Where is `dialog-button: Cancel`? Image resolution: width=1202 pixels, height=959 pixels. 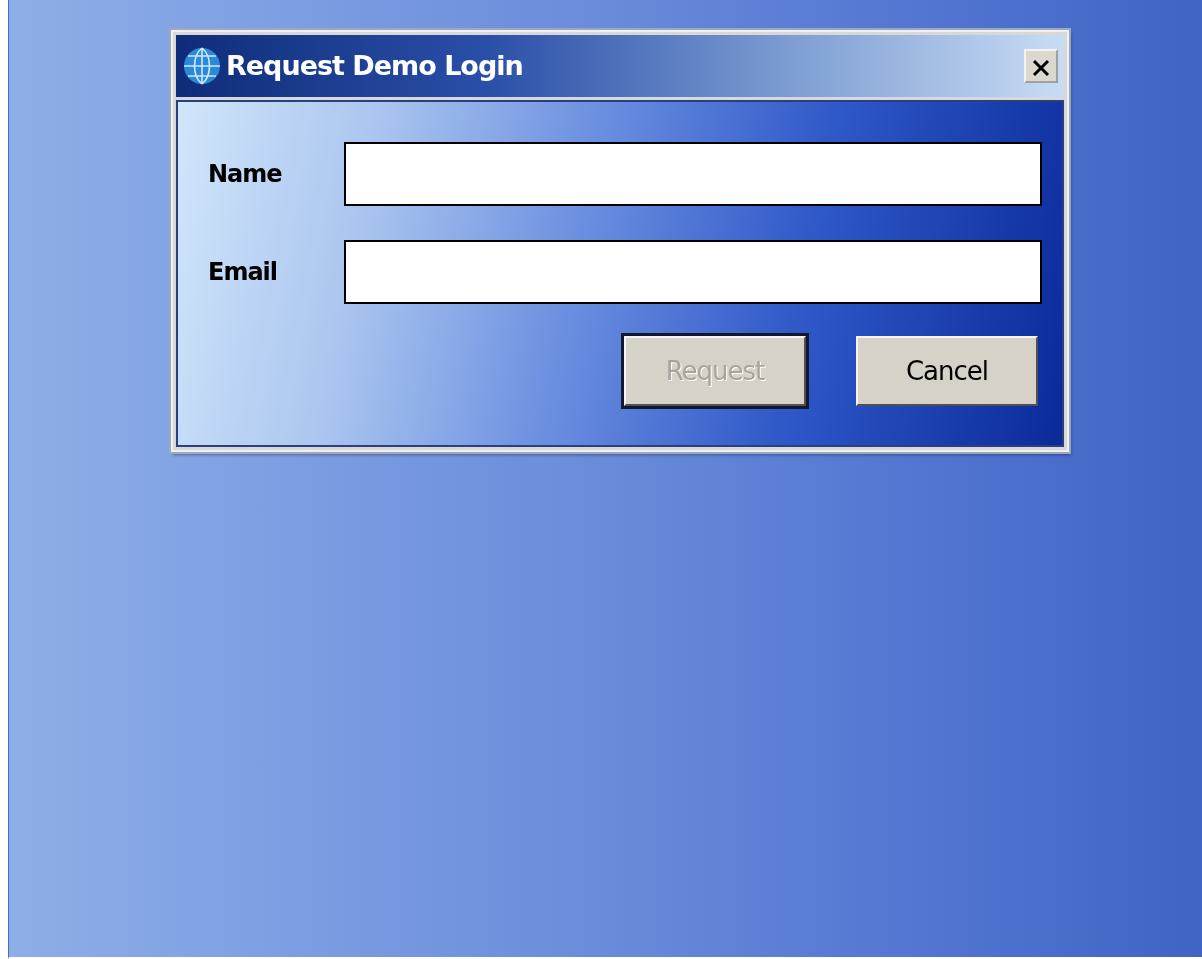
dialog-button: Cancel is located at coordinates (947, 371).